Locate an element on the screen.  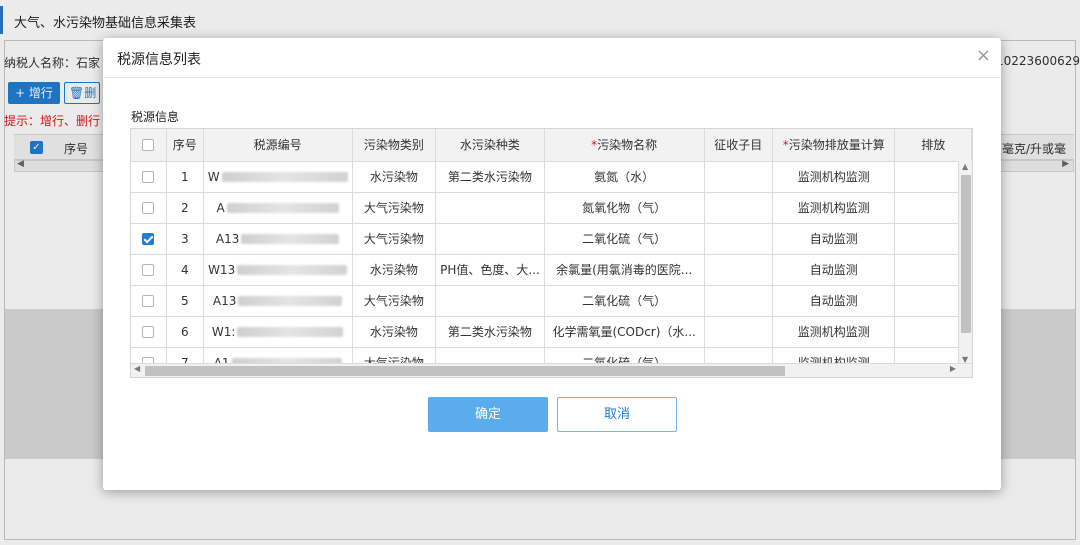
header-emission-calc-label: 污染物排放量计算 is located at coordinates (836, 145).